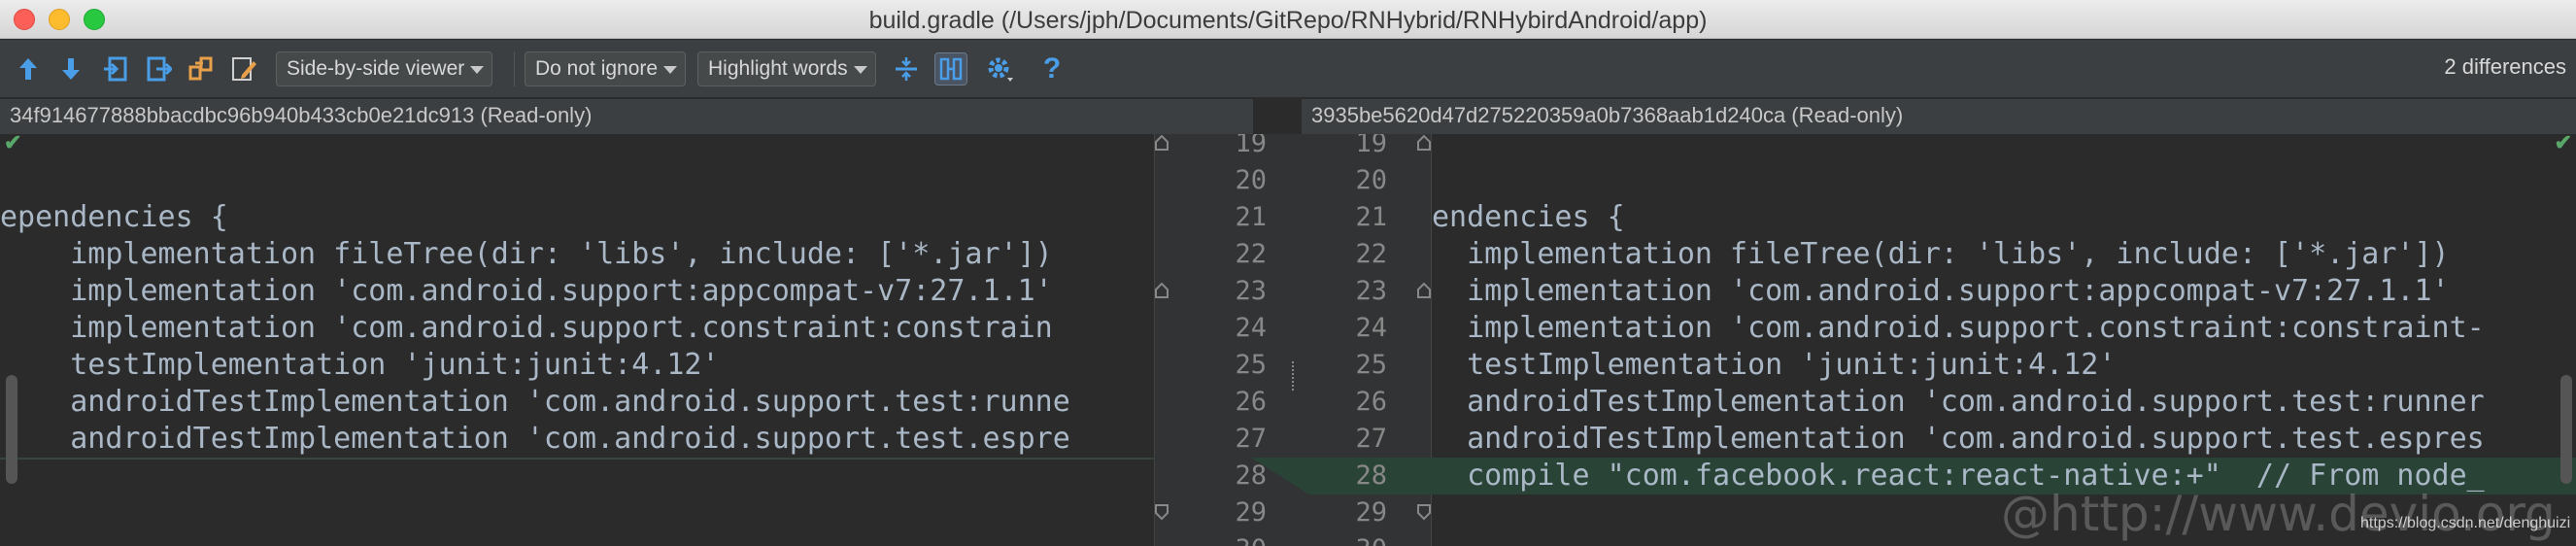 This screenshot has height=546, width=2576. What do you see at coordinates (2566, 429) in the screenshot?
I see `right-scrollbar` at bounding box center [2566, 429].